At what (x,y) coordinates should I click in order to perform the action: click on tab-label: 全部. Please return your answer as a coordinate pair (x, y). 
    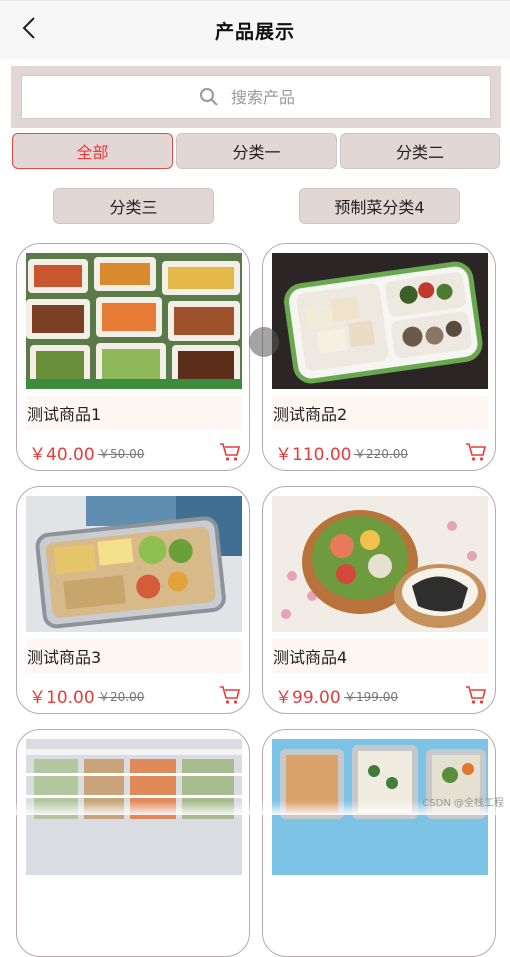
    Looking at the image, I should click on (92, 152).